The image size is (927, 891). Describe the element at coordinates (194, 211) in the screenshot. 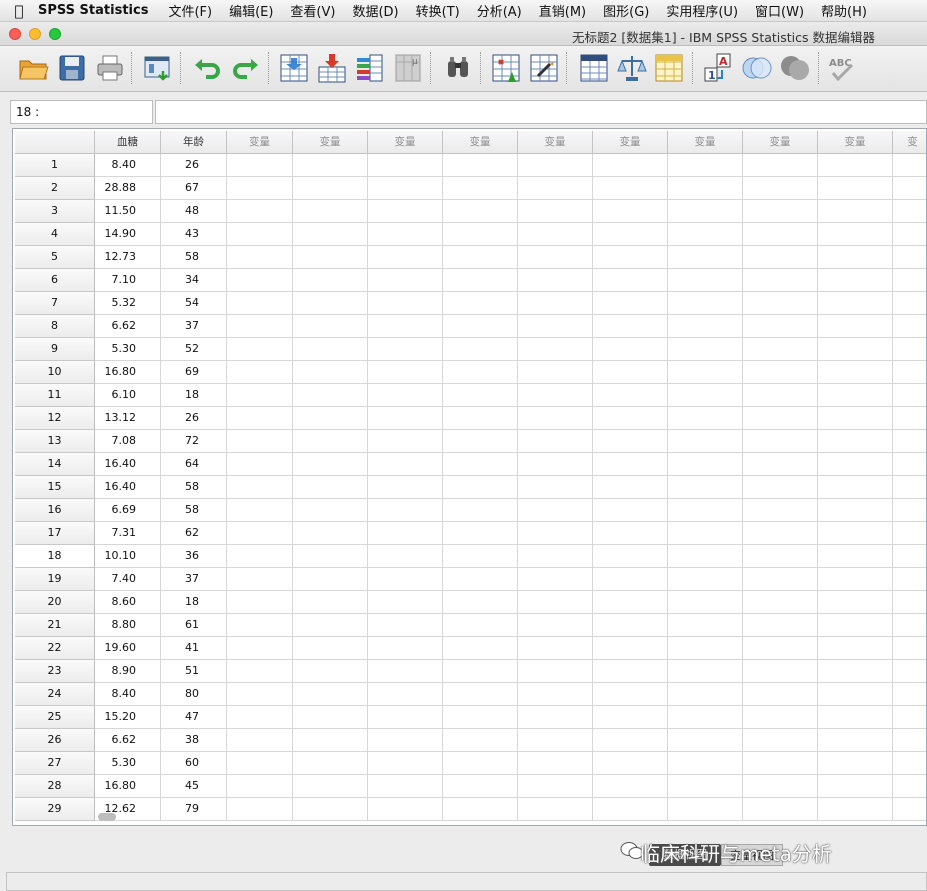

I see `cell-age: 48` at that location.